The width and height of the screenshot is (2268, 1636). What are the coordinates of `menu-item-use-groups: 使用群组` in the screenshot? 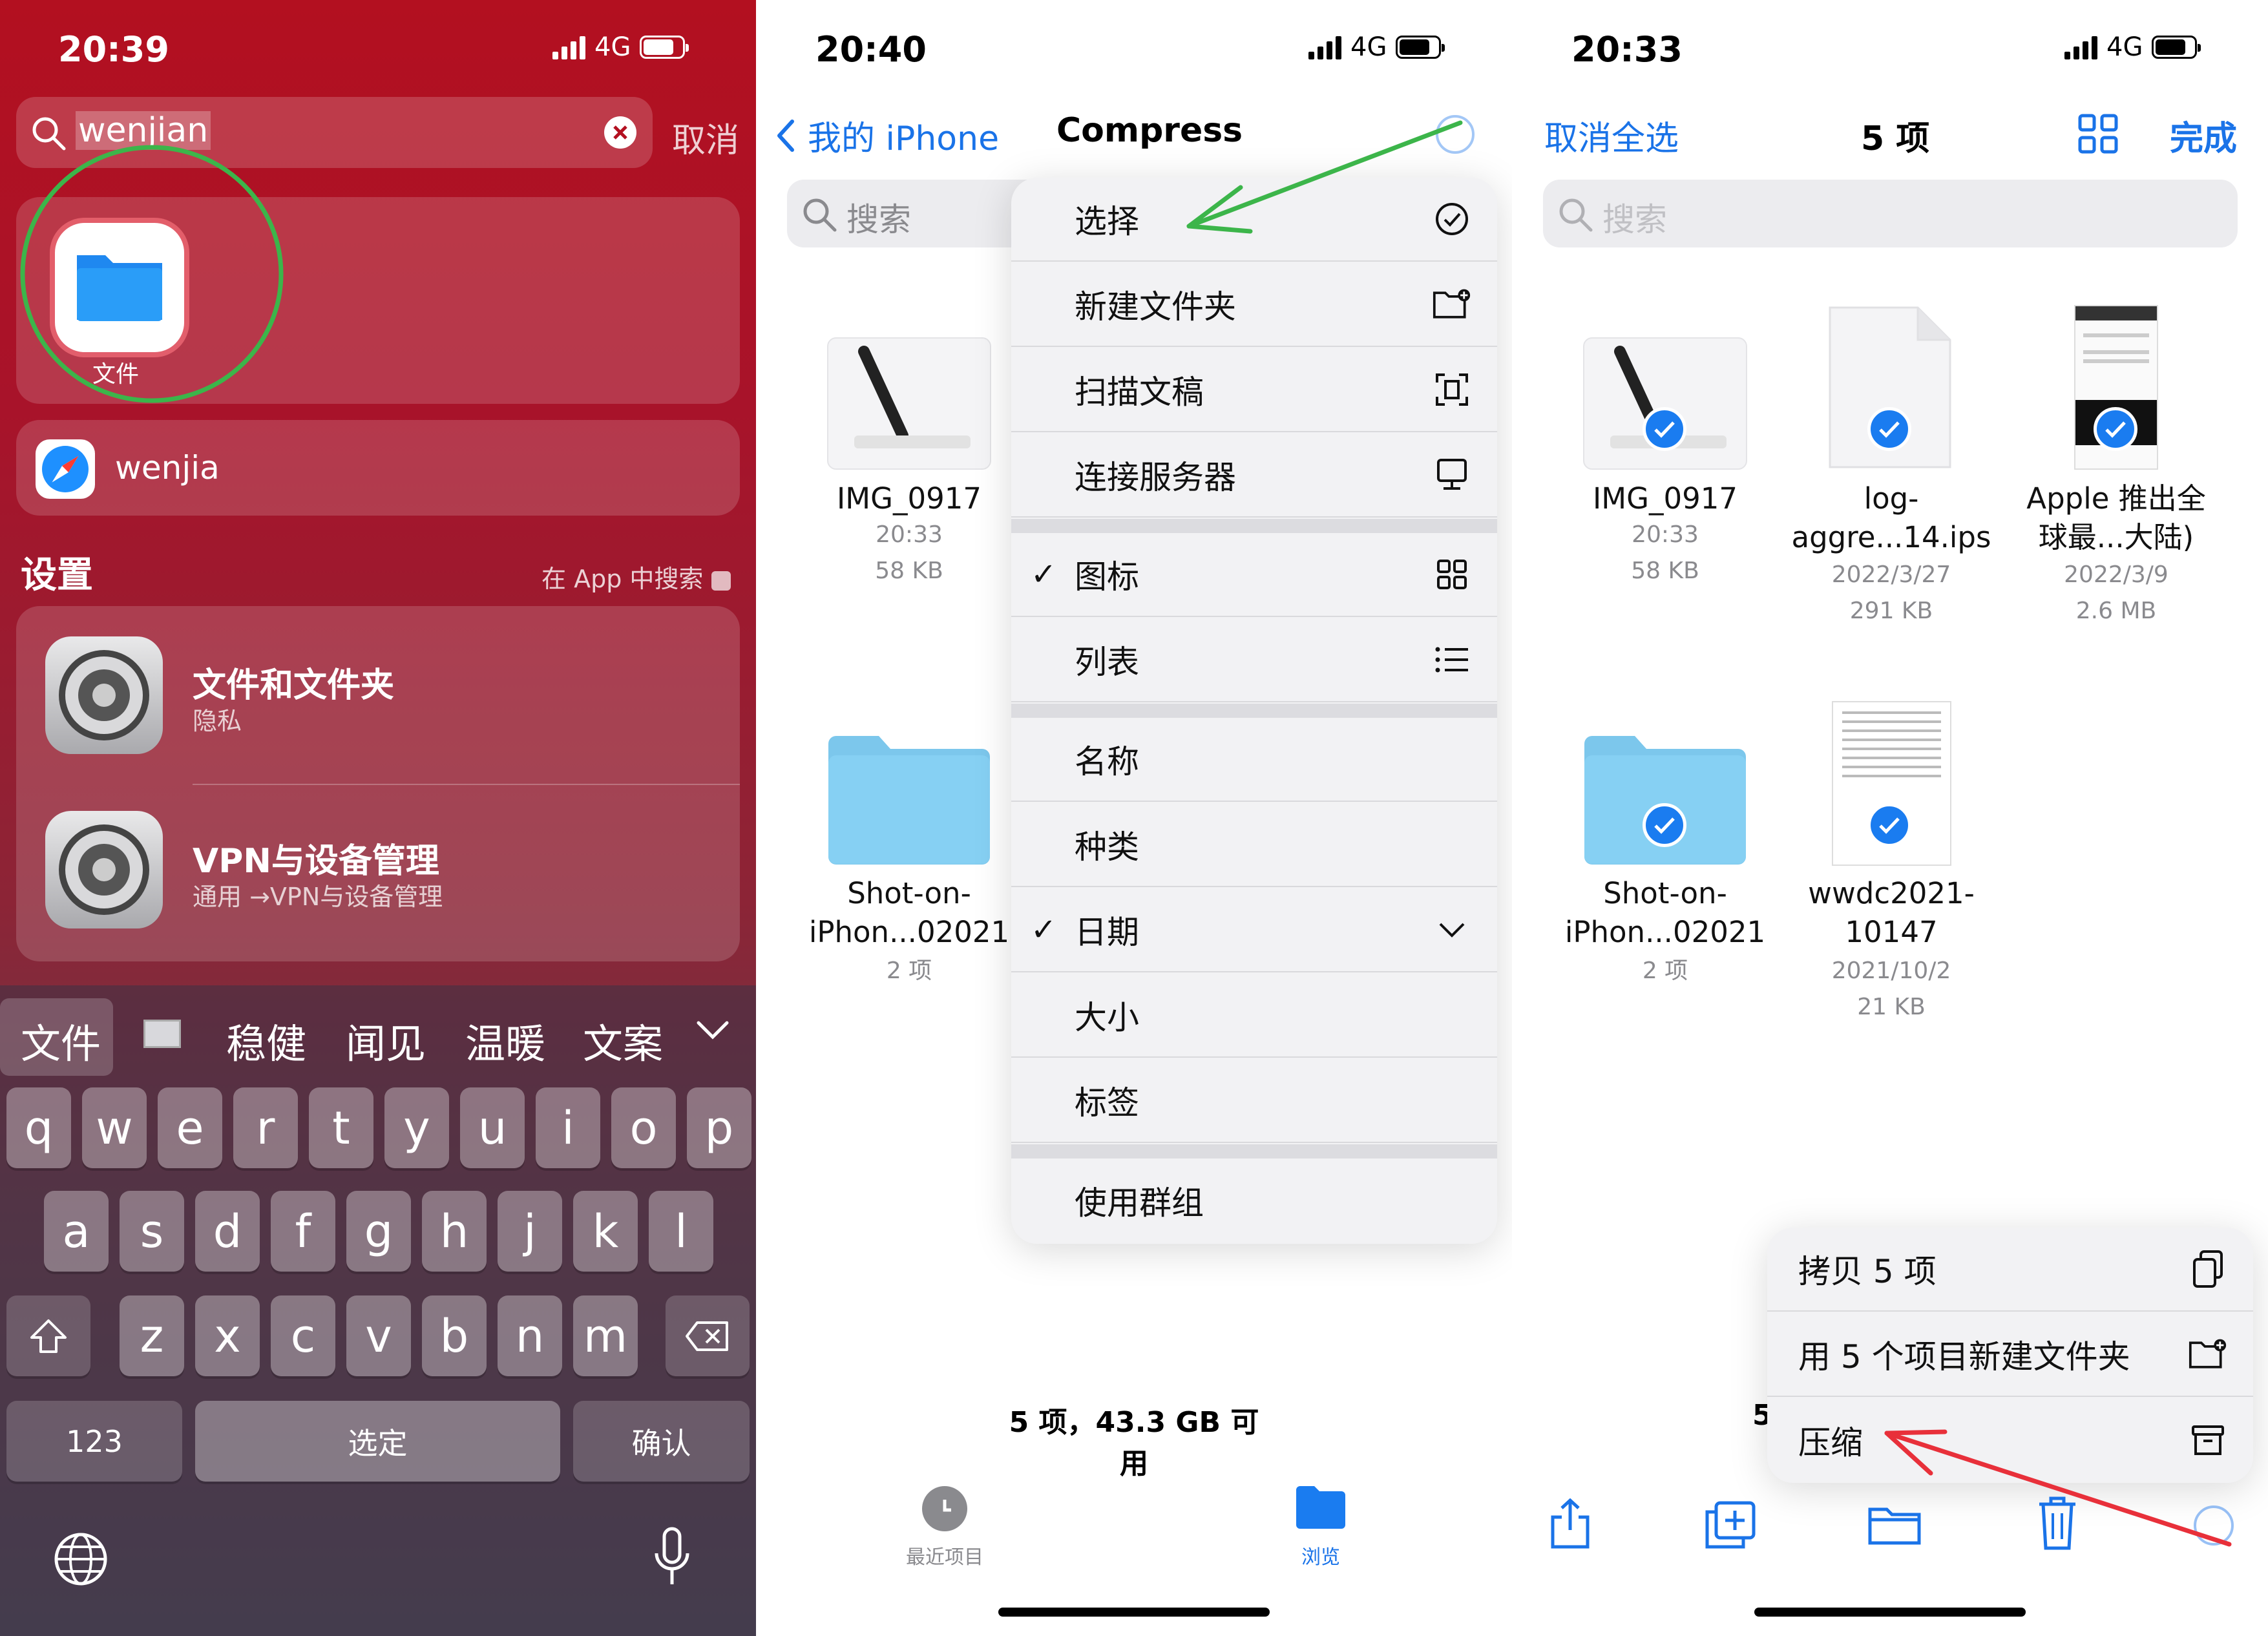 It's located at (1254, 1201).